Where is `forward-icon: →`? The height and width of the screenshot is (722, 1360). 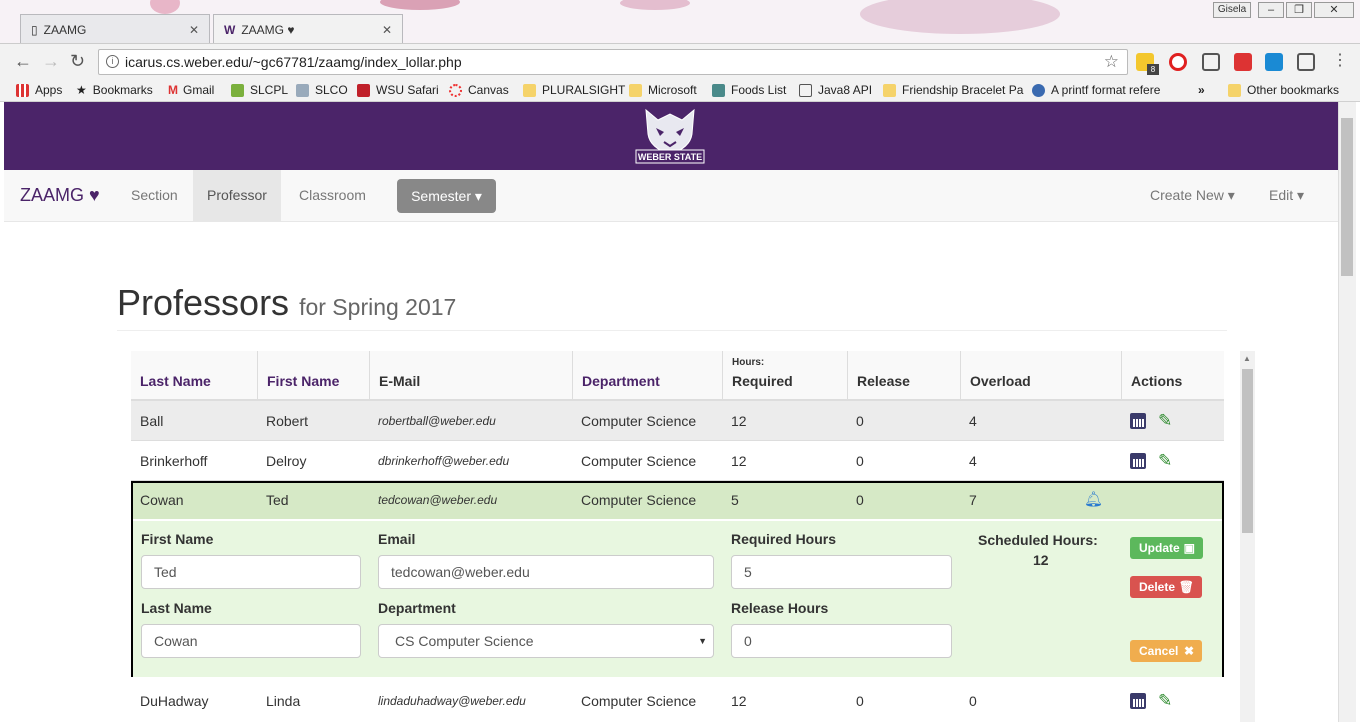
forward-icon: → is located at coordinates (51, 61).